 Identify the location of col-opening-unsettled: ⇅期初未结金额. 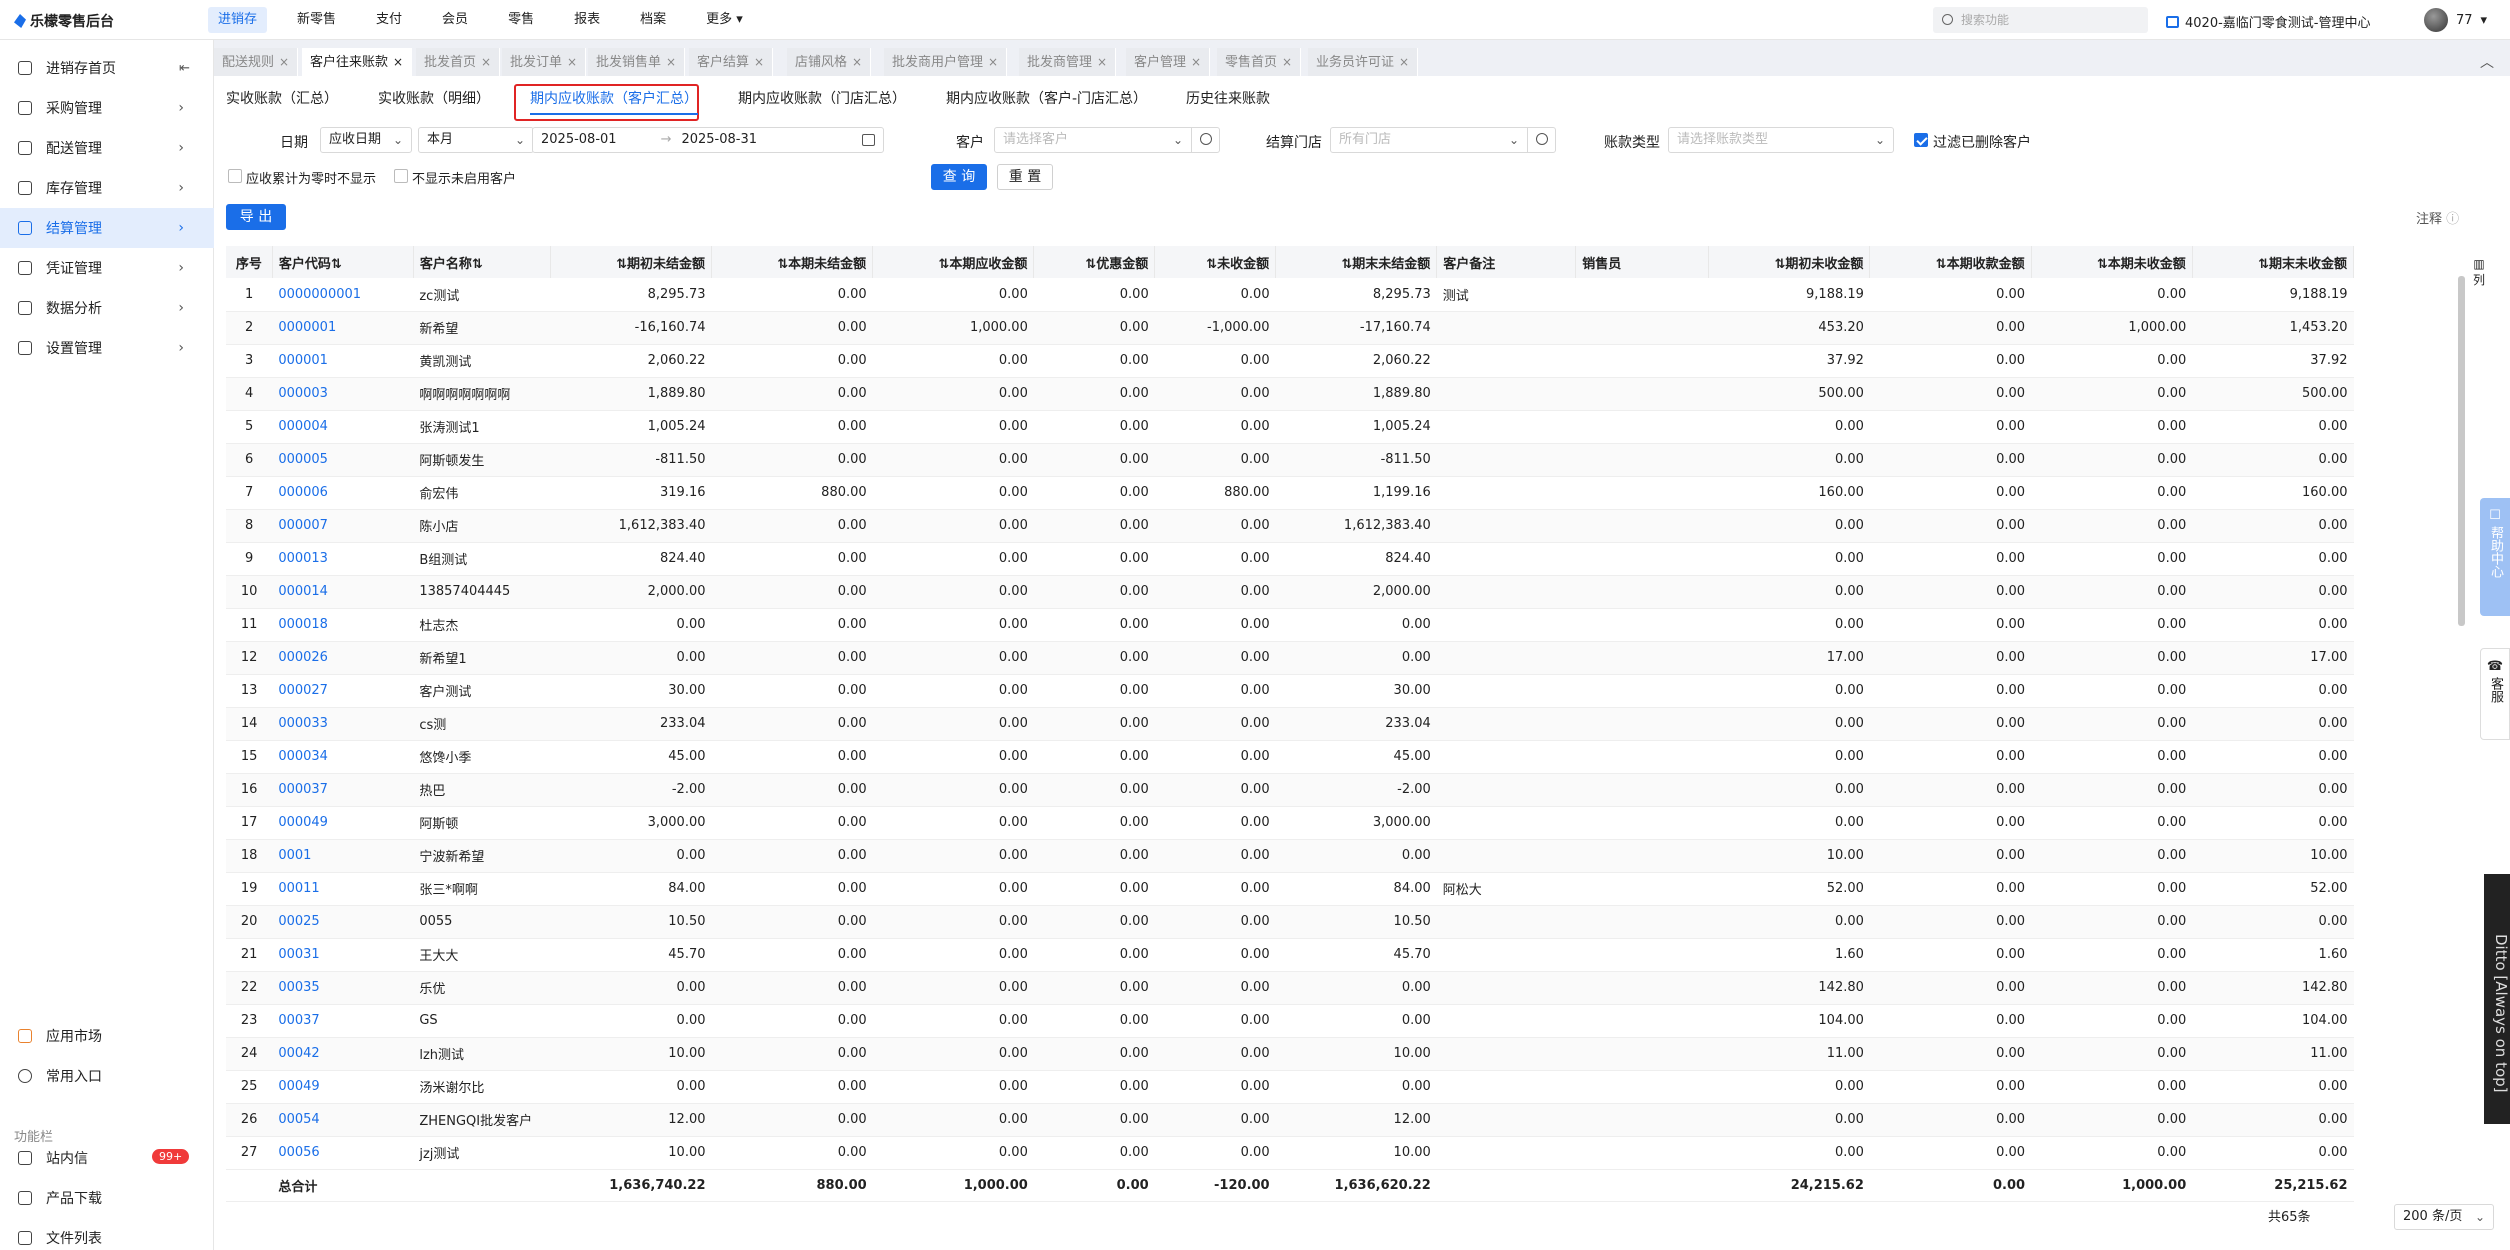
(631, 262).